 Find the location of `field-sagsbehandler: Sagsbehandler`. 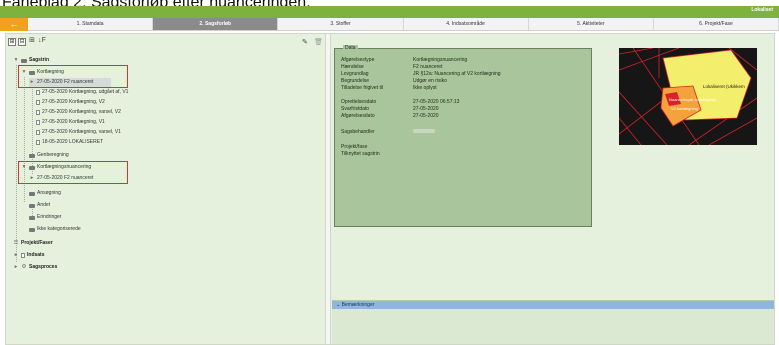

field-sagsbehandler: Sagsbehandler is located at coordinates (388, 132).